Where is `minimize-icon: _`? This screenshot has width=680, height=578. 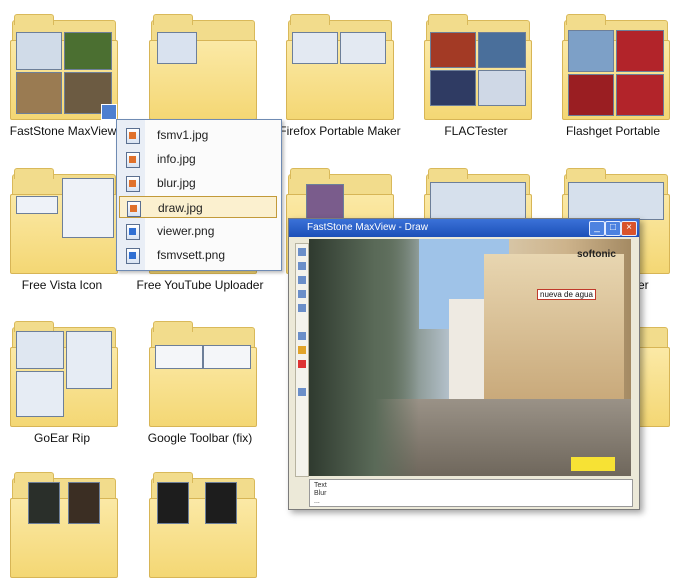
minimize-icon: _ is located at coordinates (597, 228).